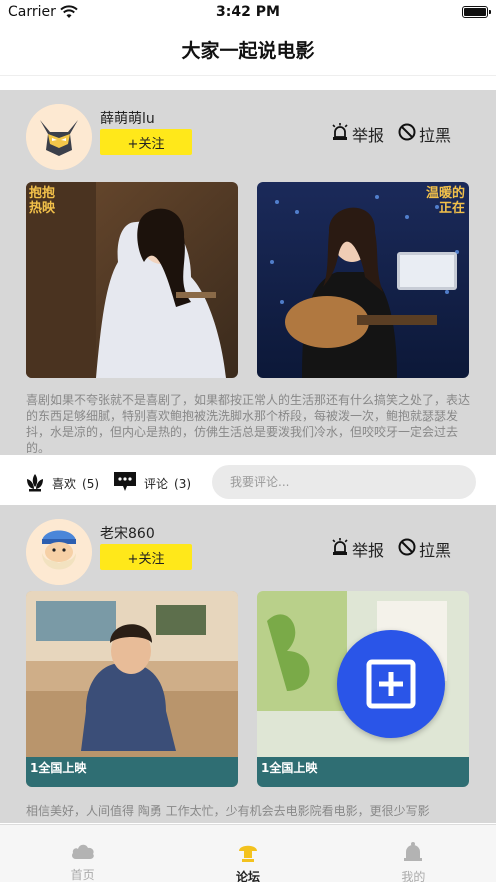 This screenshot has height=882, width=496. I want to click on lamp-icon, so click(247, 853).